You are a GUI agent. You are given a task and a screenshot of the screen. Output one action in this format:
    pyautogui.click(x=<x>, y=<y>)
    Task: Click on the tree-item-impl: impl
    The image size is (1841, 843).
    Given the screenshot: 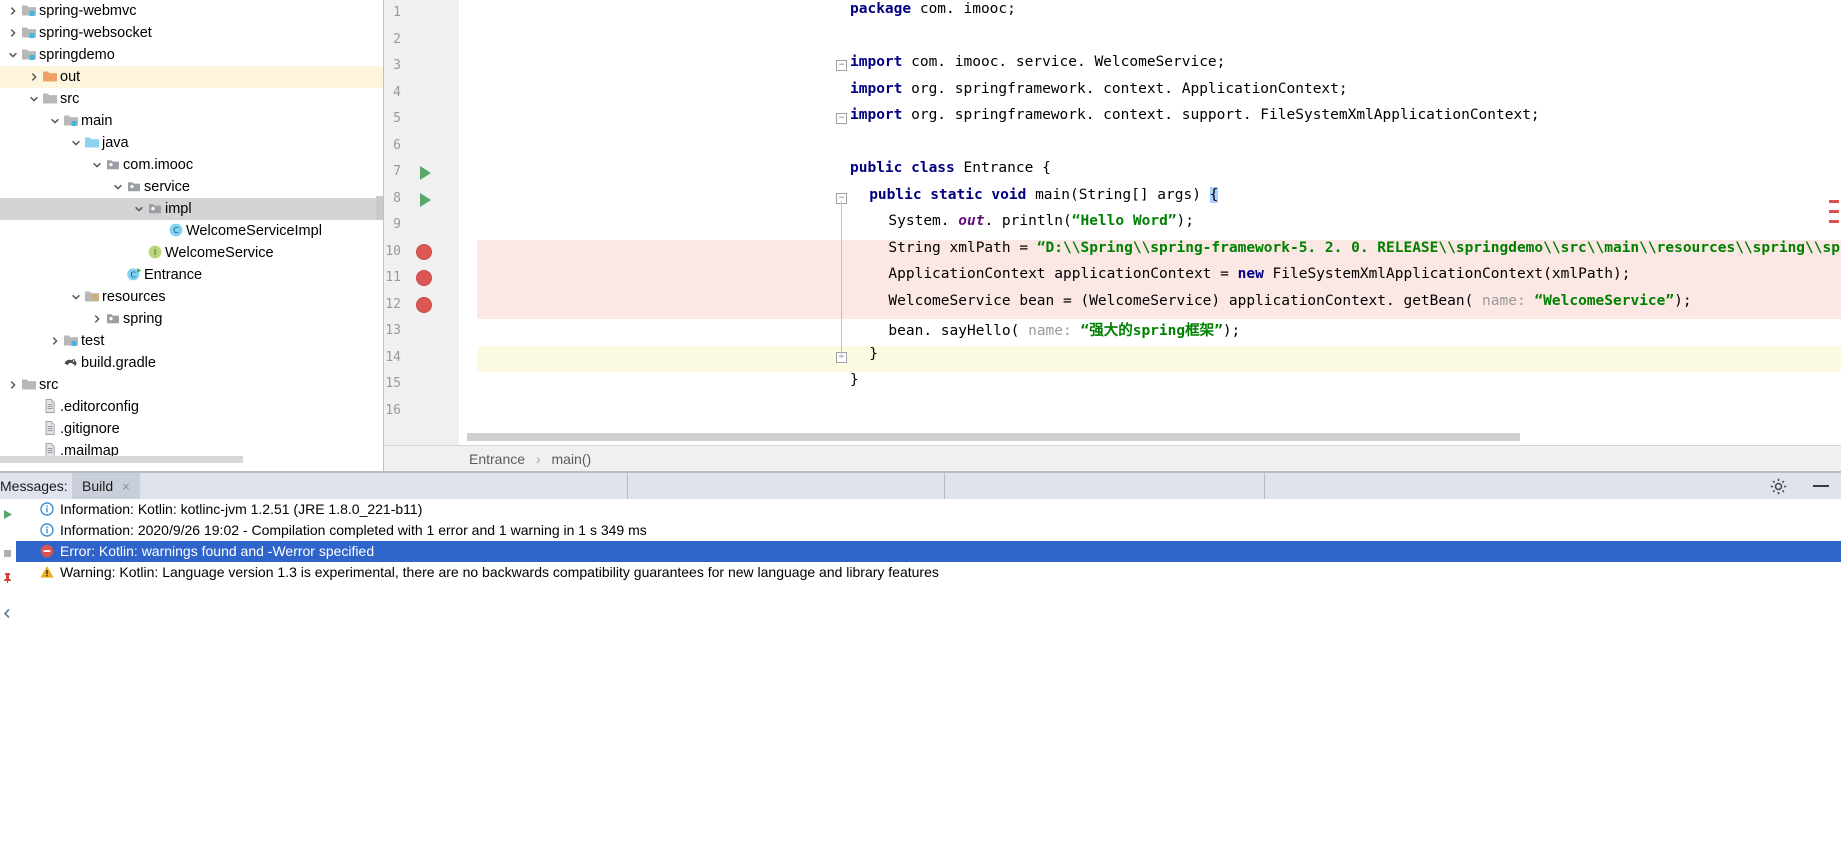 What is the action you would take?
    pyautogui.click(x=191, y=209)
    